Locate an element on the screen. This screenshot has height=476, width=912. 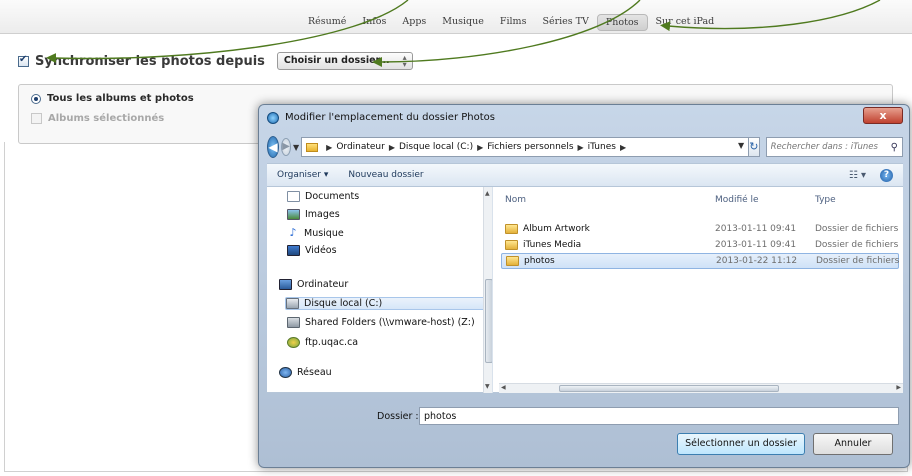
tab-musique: Musique is located at coordinates (463, 22).